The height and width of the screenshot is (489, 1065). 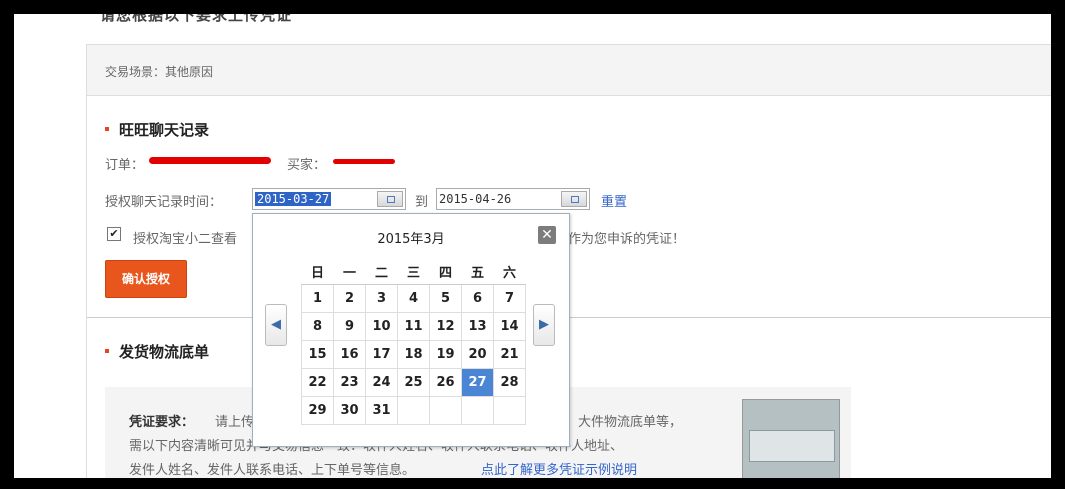 I want to click on calendar-day: 10, so click(x=381, y=326).